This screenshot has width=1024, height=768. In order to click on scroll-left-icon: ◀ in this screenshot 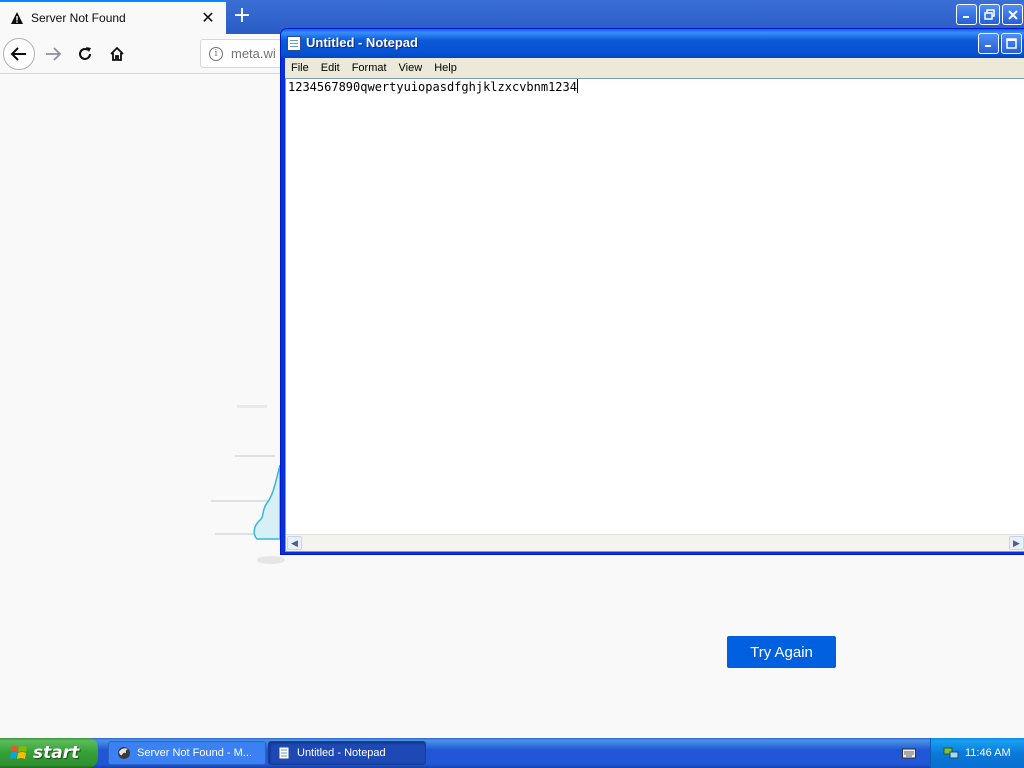, I will do `click(294, 543)`.